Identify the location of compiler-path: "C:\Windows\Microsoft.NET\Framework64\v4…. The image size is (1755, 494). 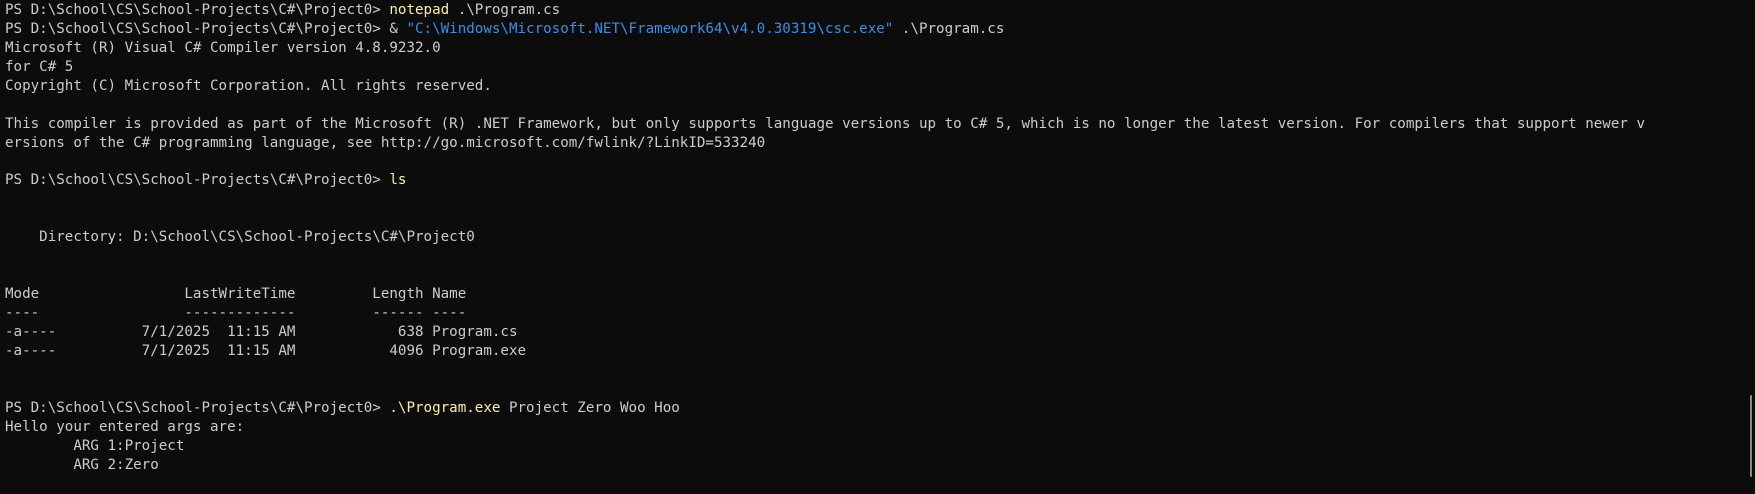
(650, 28).